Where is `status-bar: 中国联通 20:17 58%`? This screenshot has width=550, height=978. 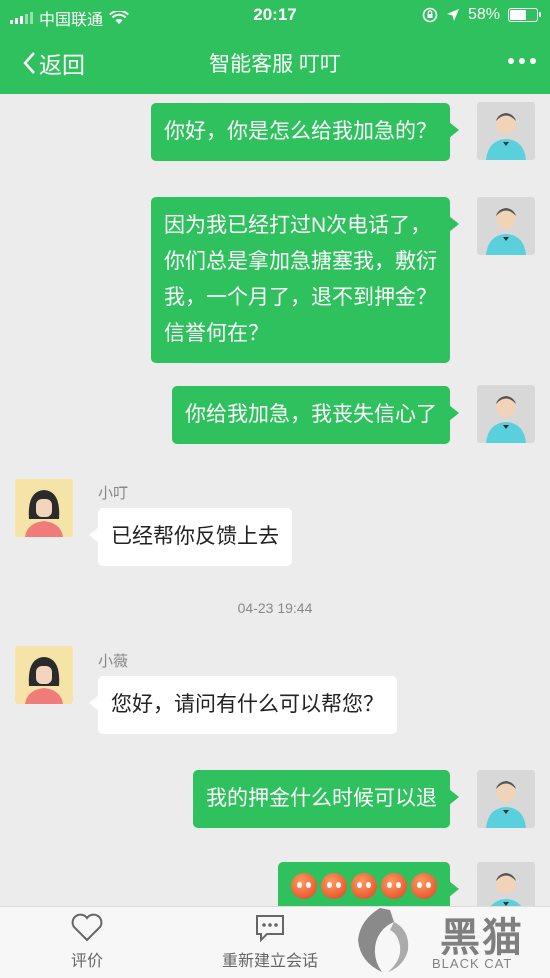 status-bar: 中国联通 20:17 58% is located at coordinates (275, 16).